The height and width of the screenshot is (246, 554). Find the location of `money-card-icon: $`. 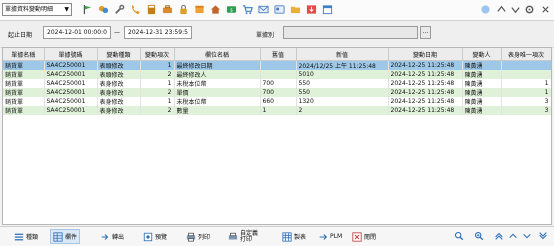

money-card-icon: $ is located at coordinates (231, 9).